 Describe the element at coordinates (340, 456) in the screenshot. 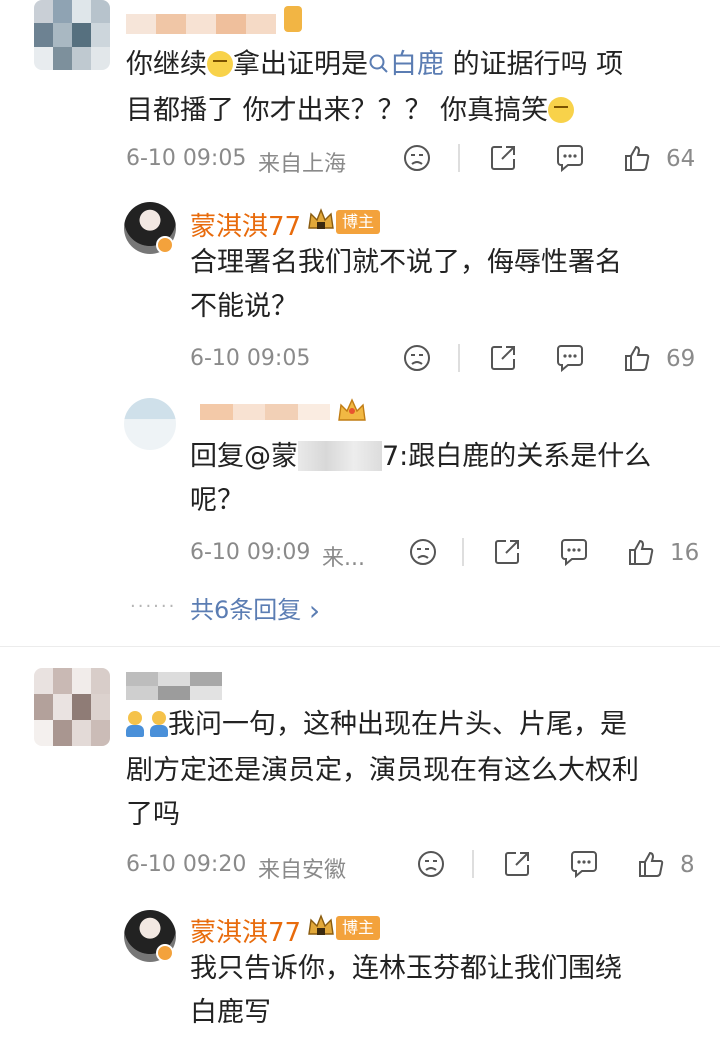

I see `blurred-mention` at that location.